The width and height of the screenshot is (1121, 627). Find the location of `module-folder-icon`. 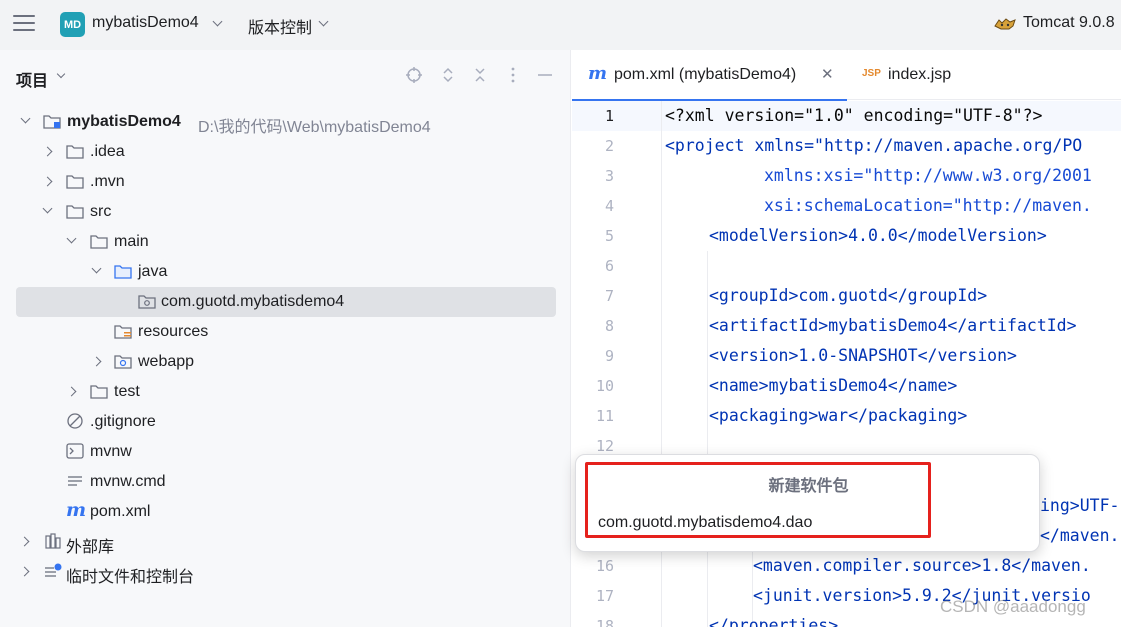

module-folder-icon is located at coordinates (52, 122).